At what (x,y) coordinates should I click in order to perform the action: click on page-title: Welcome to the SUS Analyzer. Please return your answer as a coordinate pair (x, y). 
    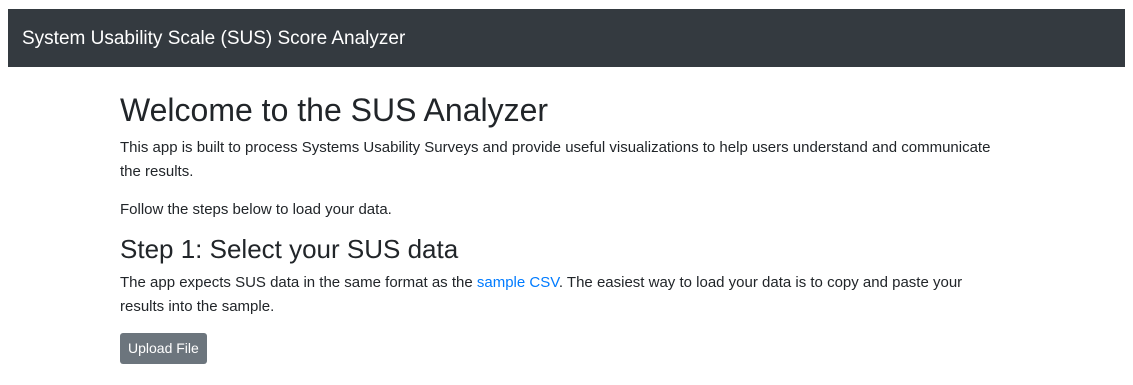
    Looking at the image, I should click on (334, 110).